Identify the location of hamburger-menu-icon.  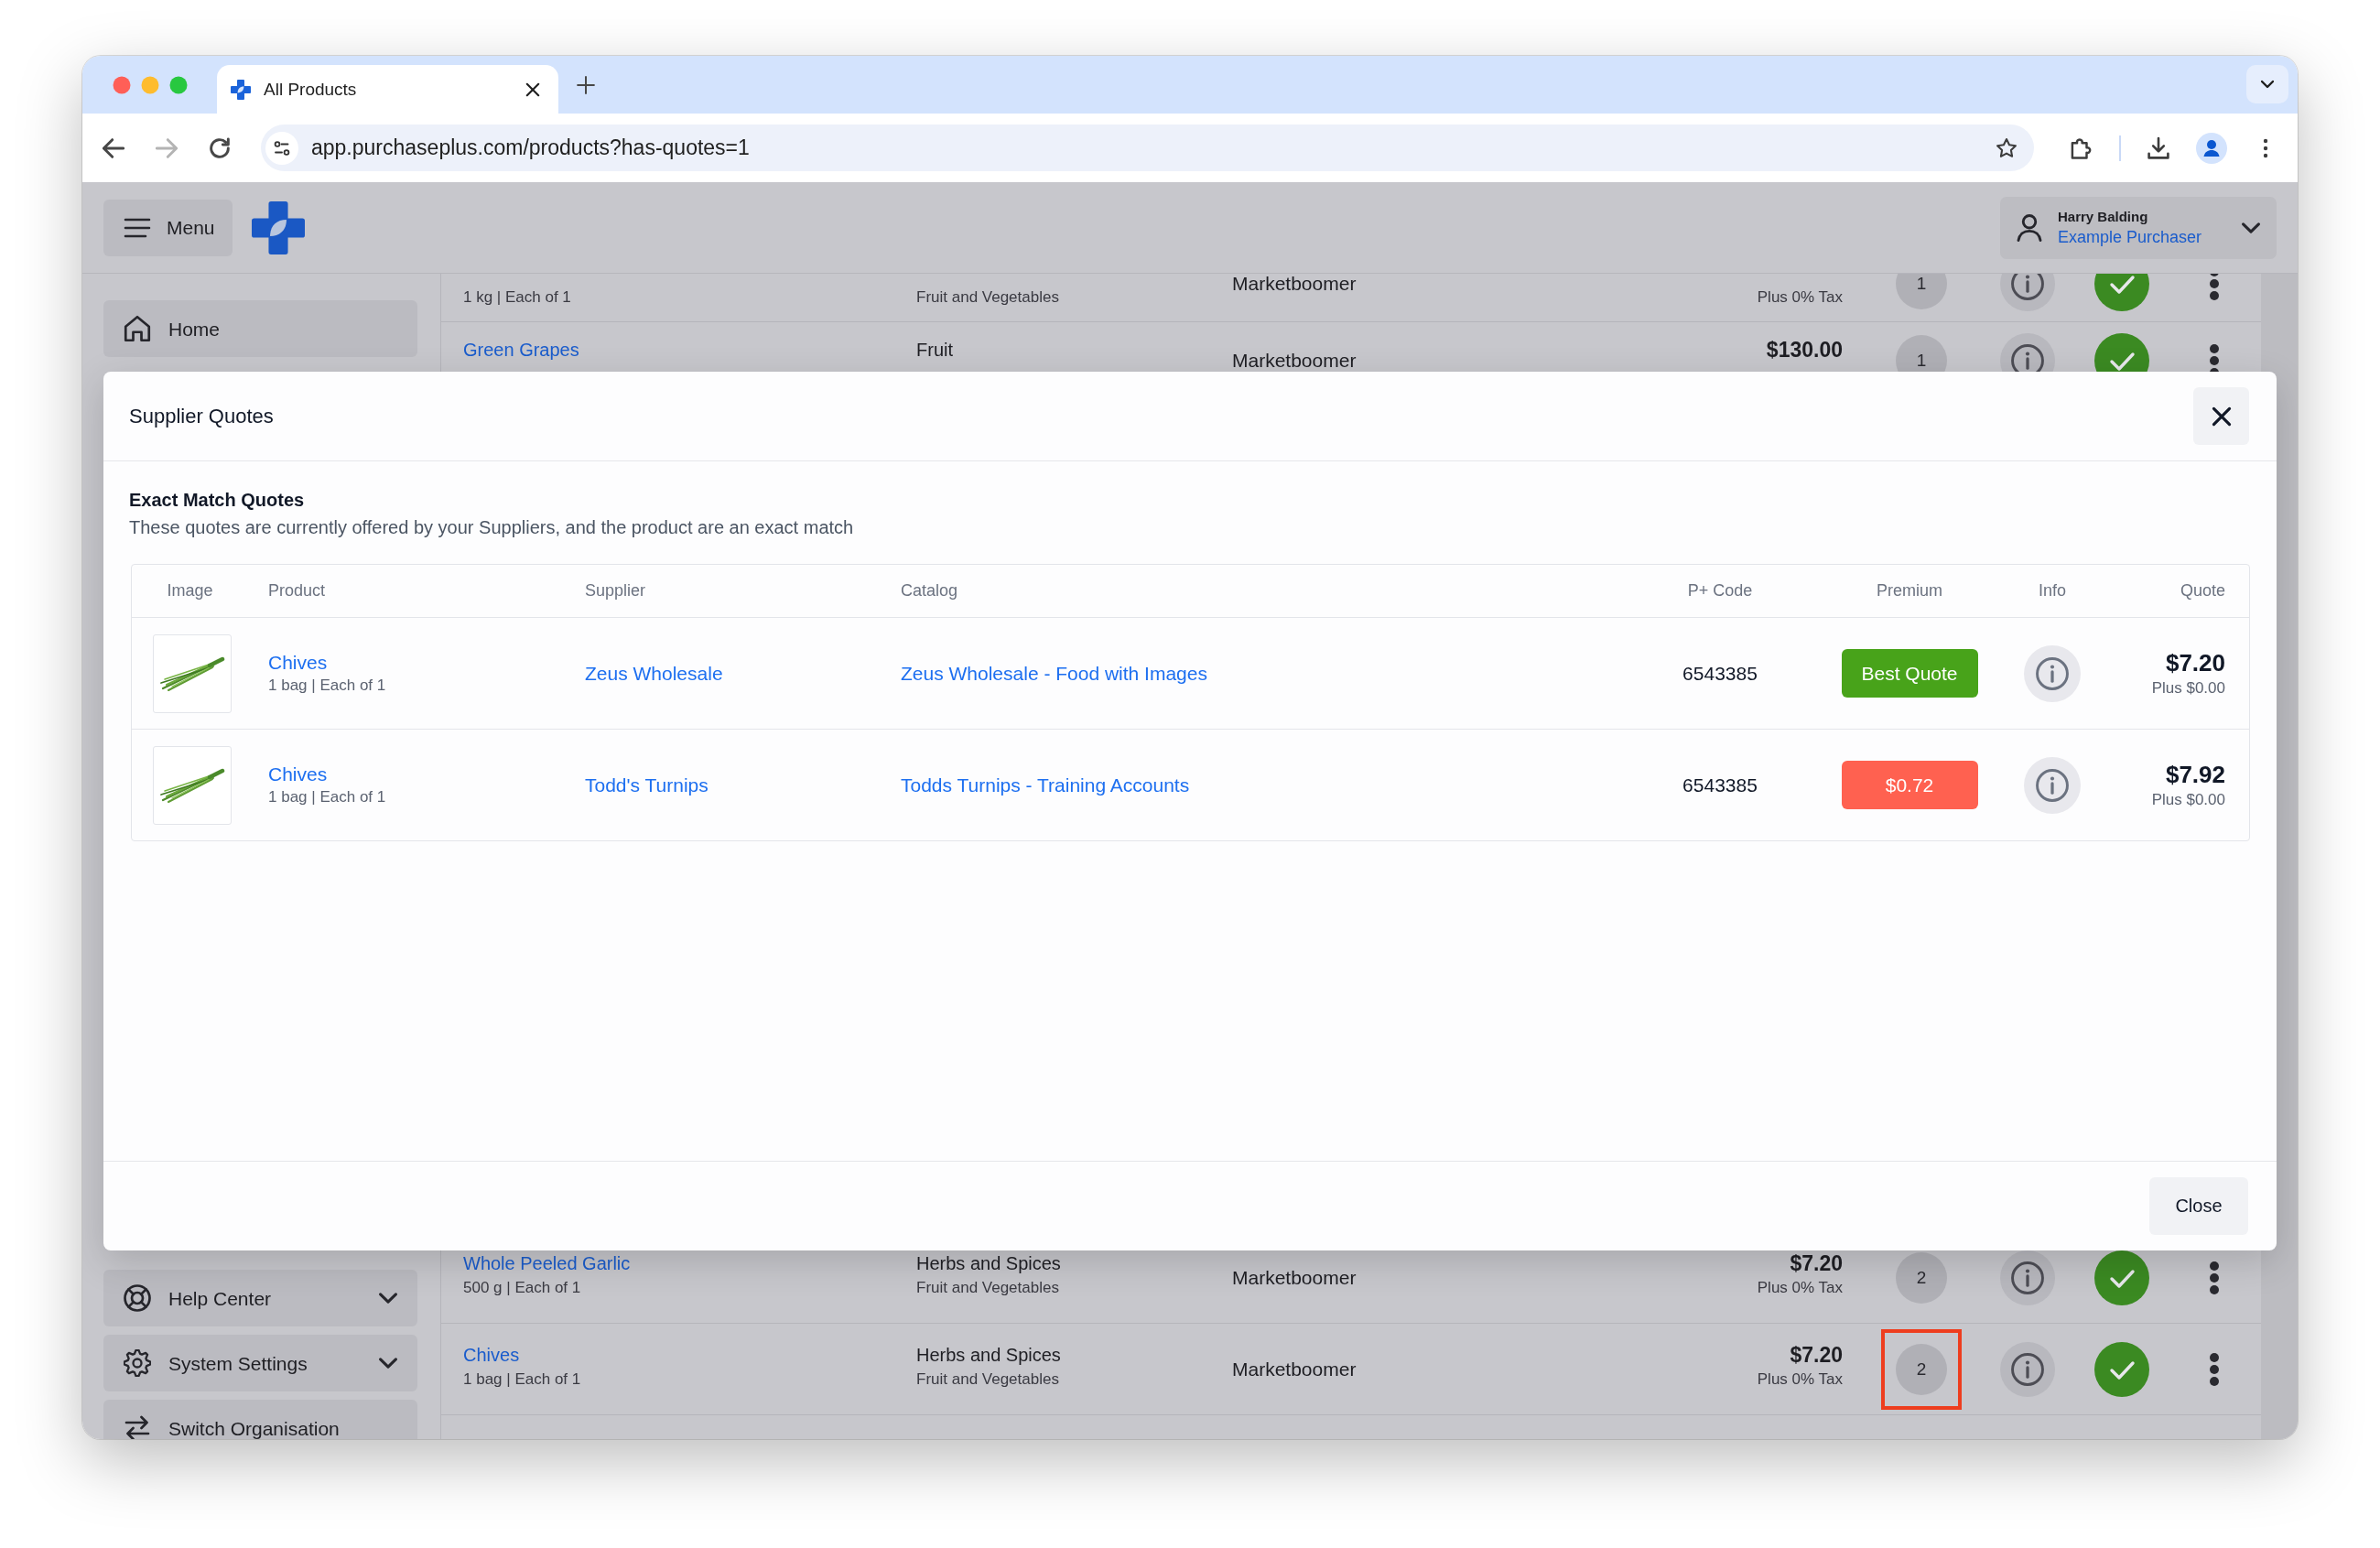
(137, 227).